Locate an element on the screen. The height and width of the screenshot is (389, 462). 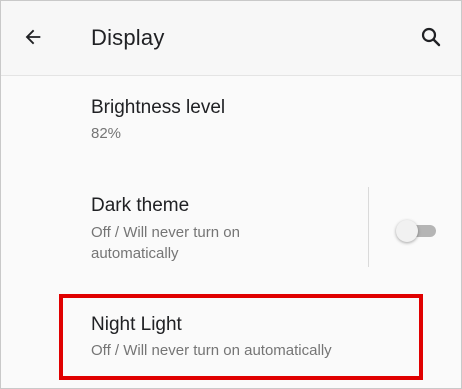
setting-title: Brightness level is located at coordinates (158, 107).